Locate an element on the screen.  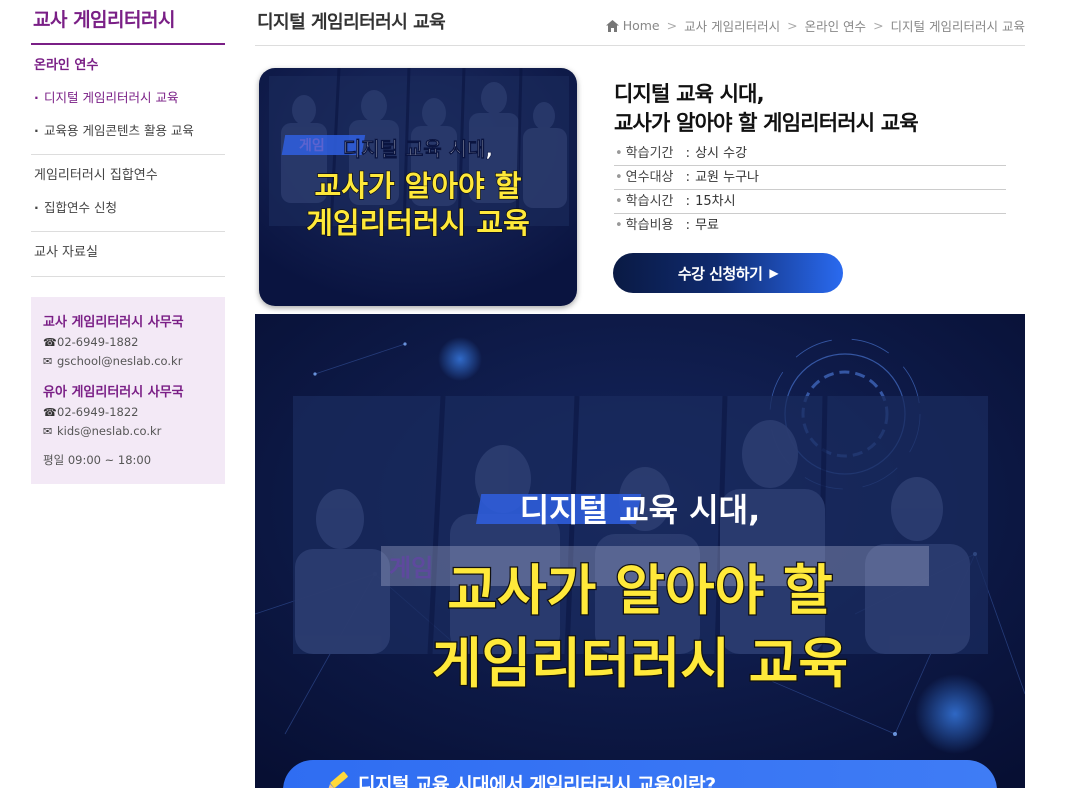
course-title-line1: 디지털 교육 시대, is located at coordinates (689, 94).